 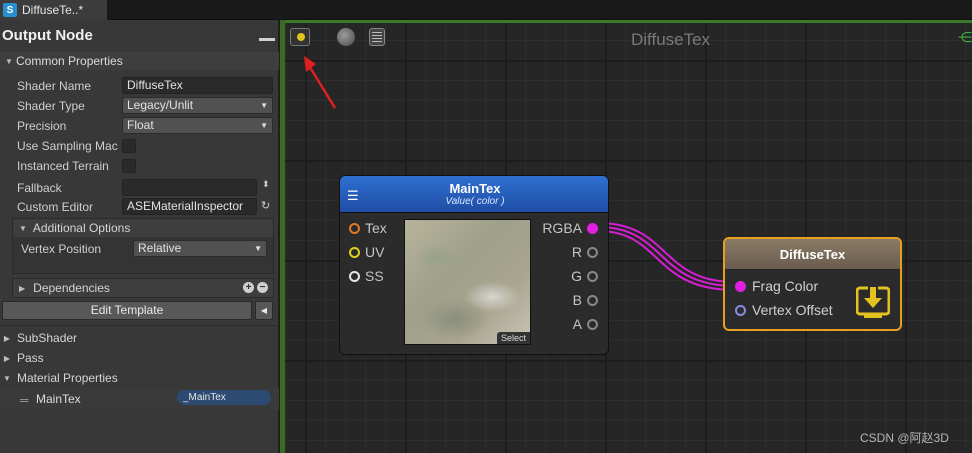 I want to click on select-button: Select, so click(x=513, y=338).